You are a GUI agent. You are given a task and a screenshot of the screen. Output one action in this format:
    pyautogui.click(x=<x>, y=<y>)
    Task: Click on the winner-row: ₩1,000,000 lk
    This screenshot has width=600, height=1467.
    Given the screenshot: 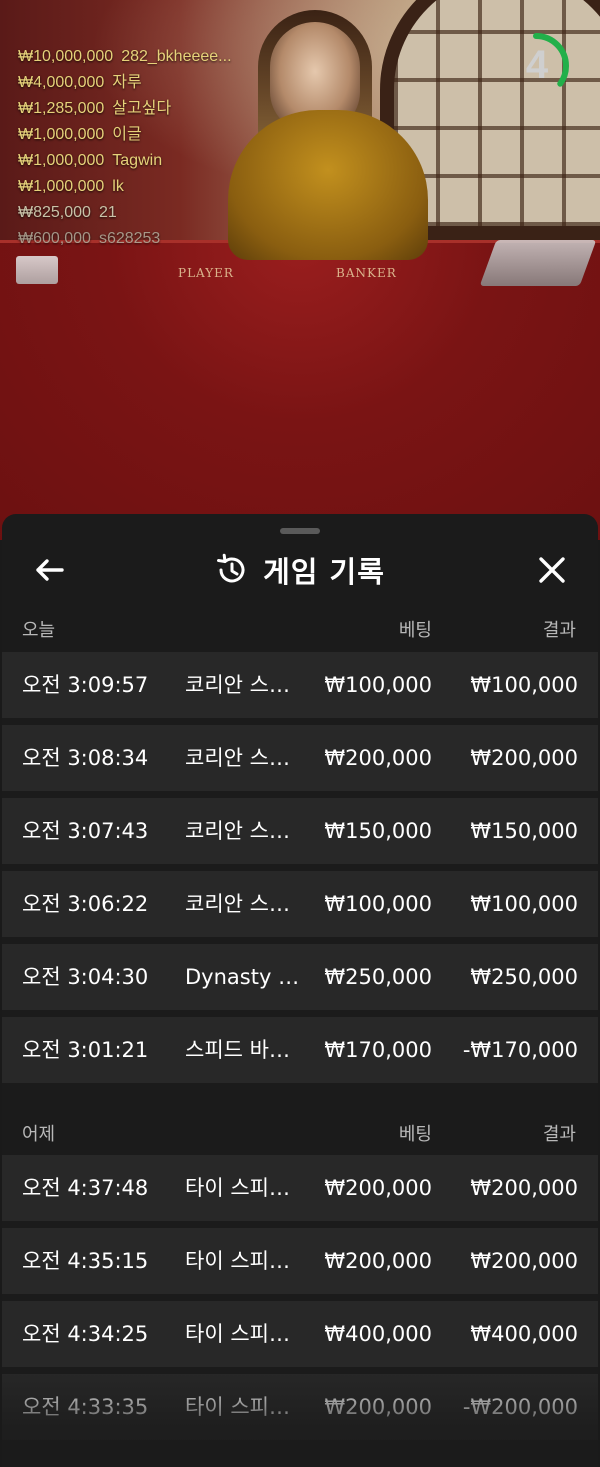 What is the action you would take?
    pyautogui.click(x=125, y=187)
    